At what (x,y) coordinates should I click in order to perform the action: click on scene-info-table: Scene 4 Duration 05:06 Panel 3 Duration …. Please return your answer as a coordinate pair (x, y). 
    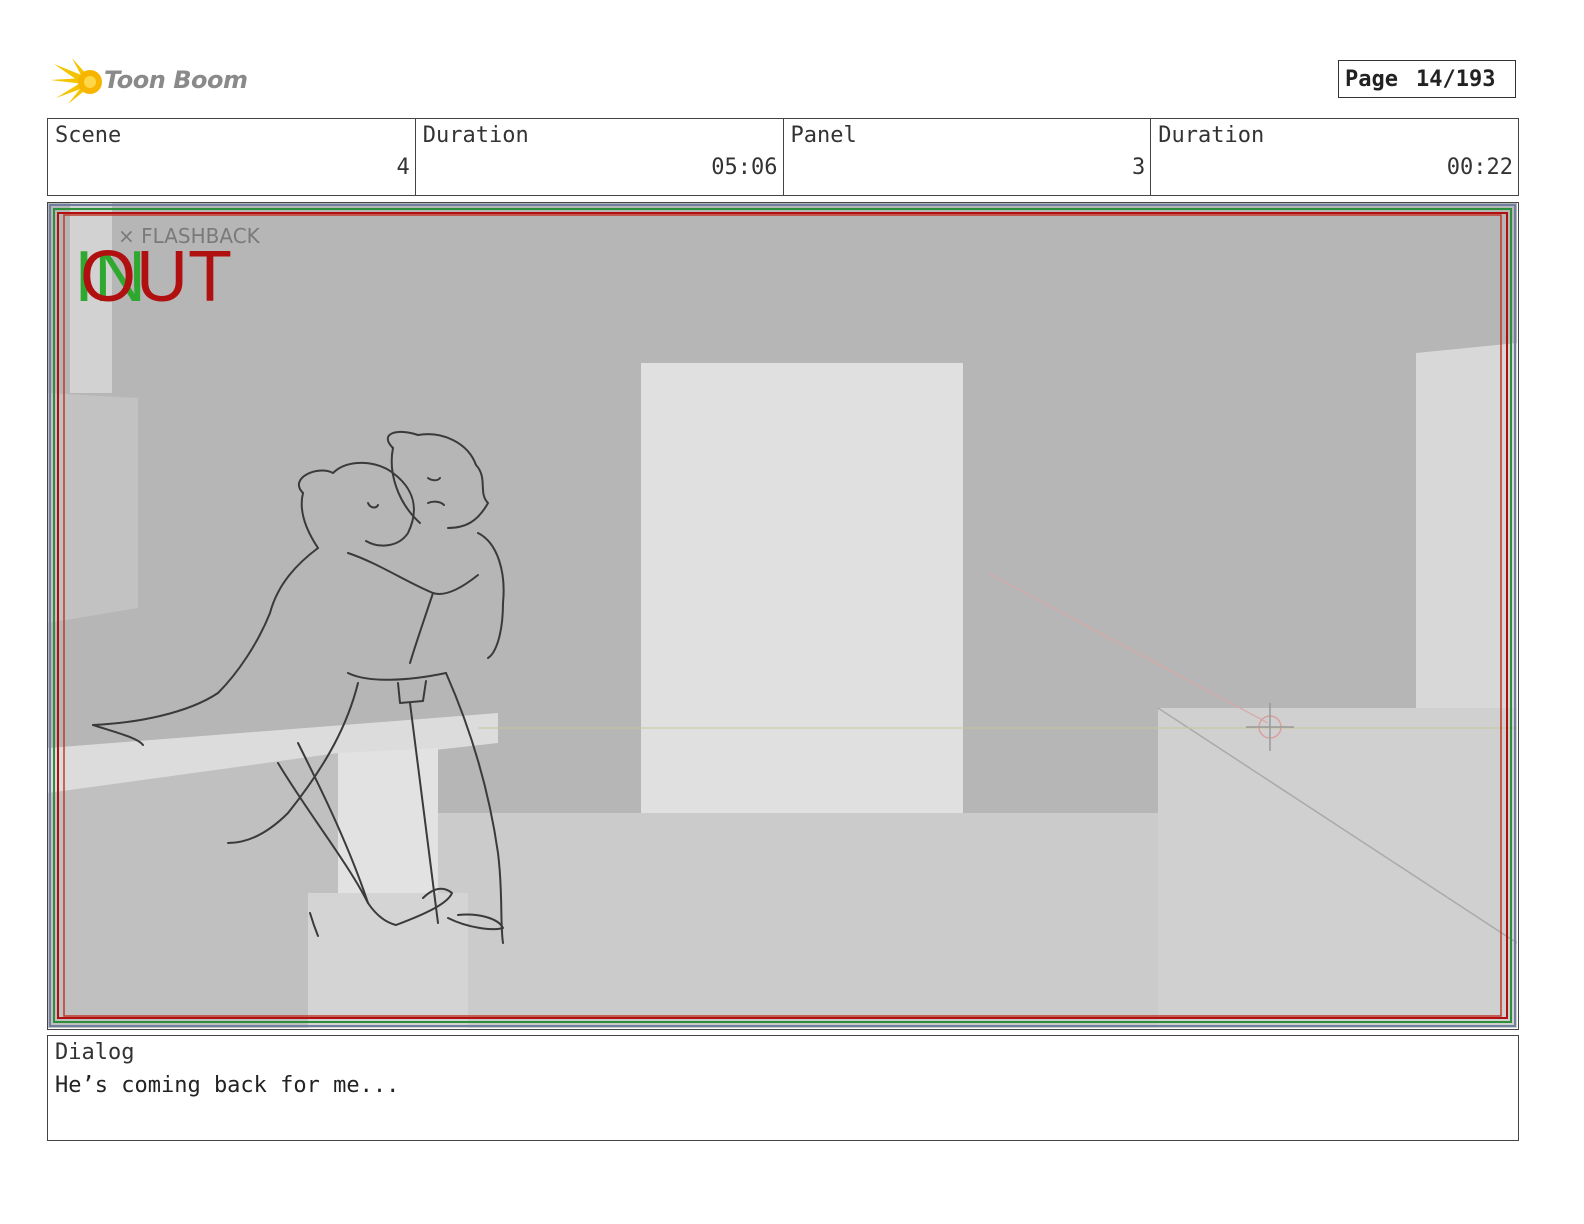
    Looking at the image, I should click on (783, 157).